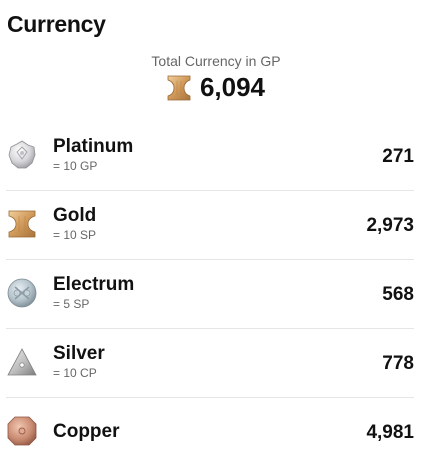 The width and height of the screenshot is (432, 467). I want to click on currency-amount: 568, so click(398, 295).